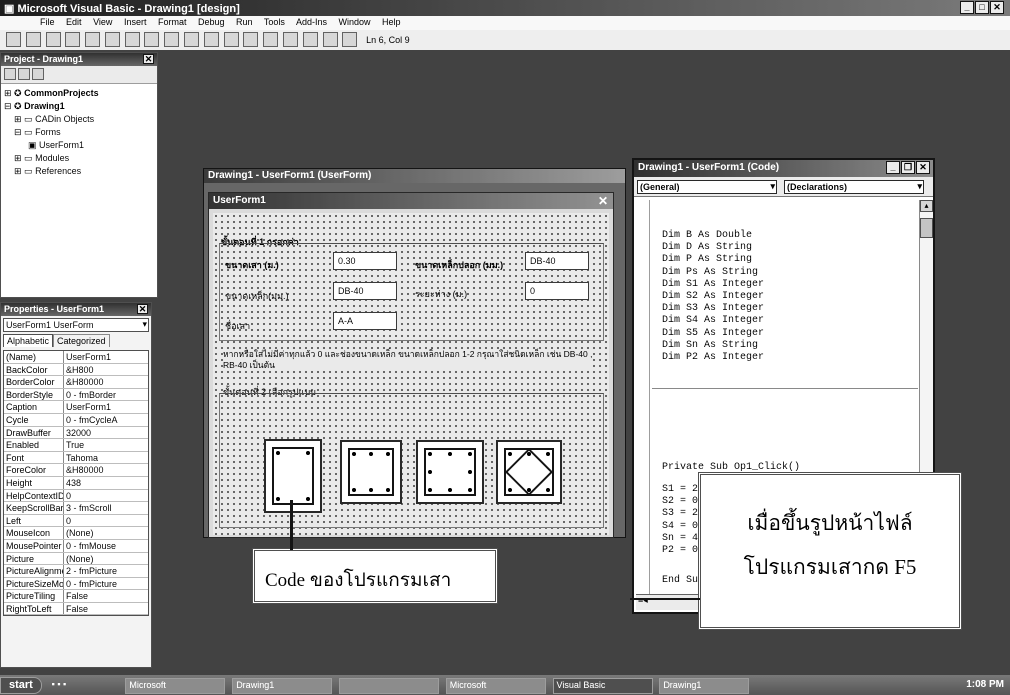 This screenshot has width=1010, height=695. I want to click on pause-icon, so click(211, 39).